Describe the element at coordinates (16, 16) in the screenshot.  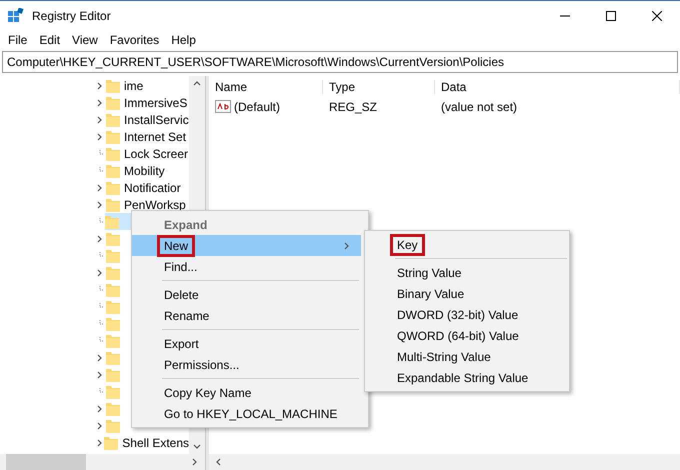
I see `registry-icon` at that location.